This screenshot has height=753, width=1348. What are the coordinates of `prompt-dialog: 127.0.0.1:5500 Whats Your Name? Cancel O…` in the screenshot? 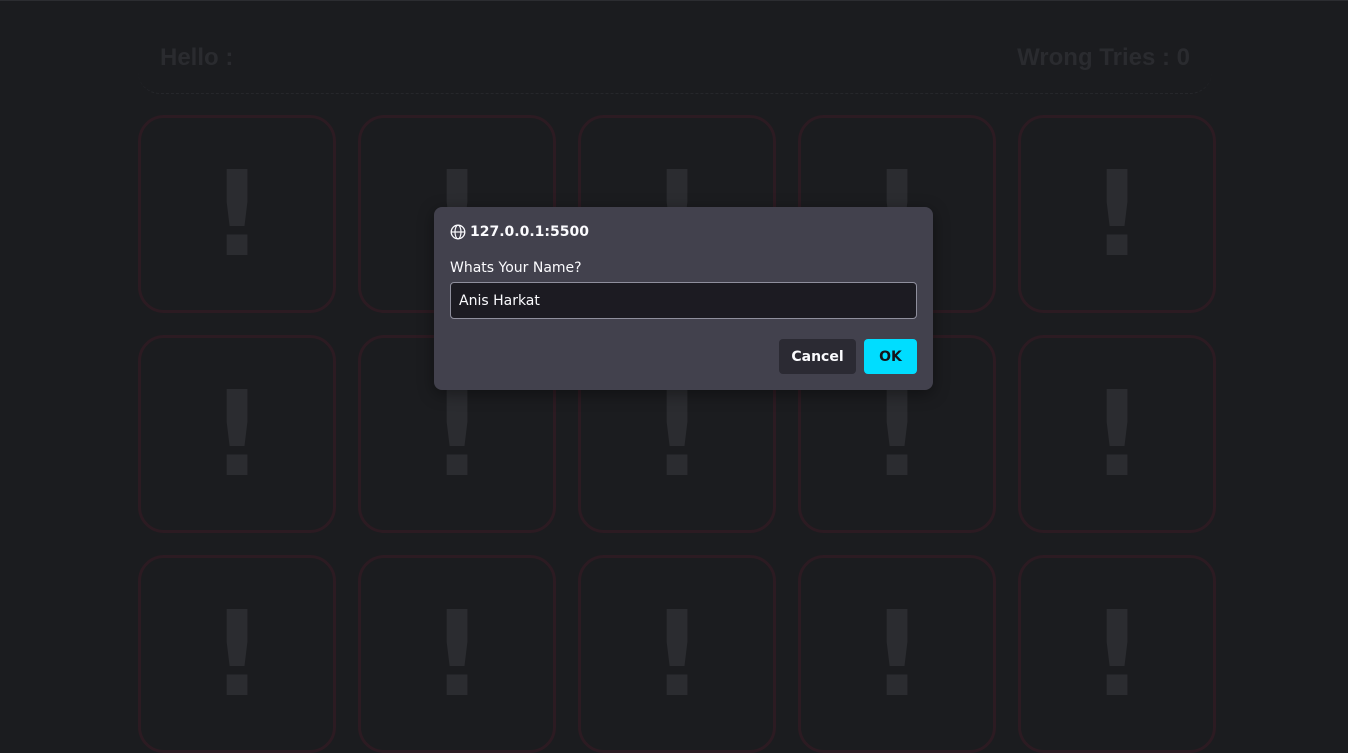 It's located at (683, 298).